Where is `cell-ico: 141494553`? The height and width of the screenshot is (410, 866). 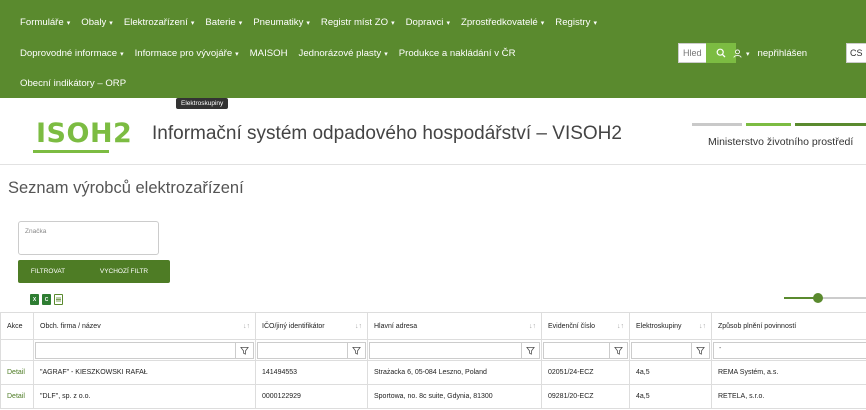
cell-ico: 141494553 is located at coordinates (311, 372).